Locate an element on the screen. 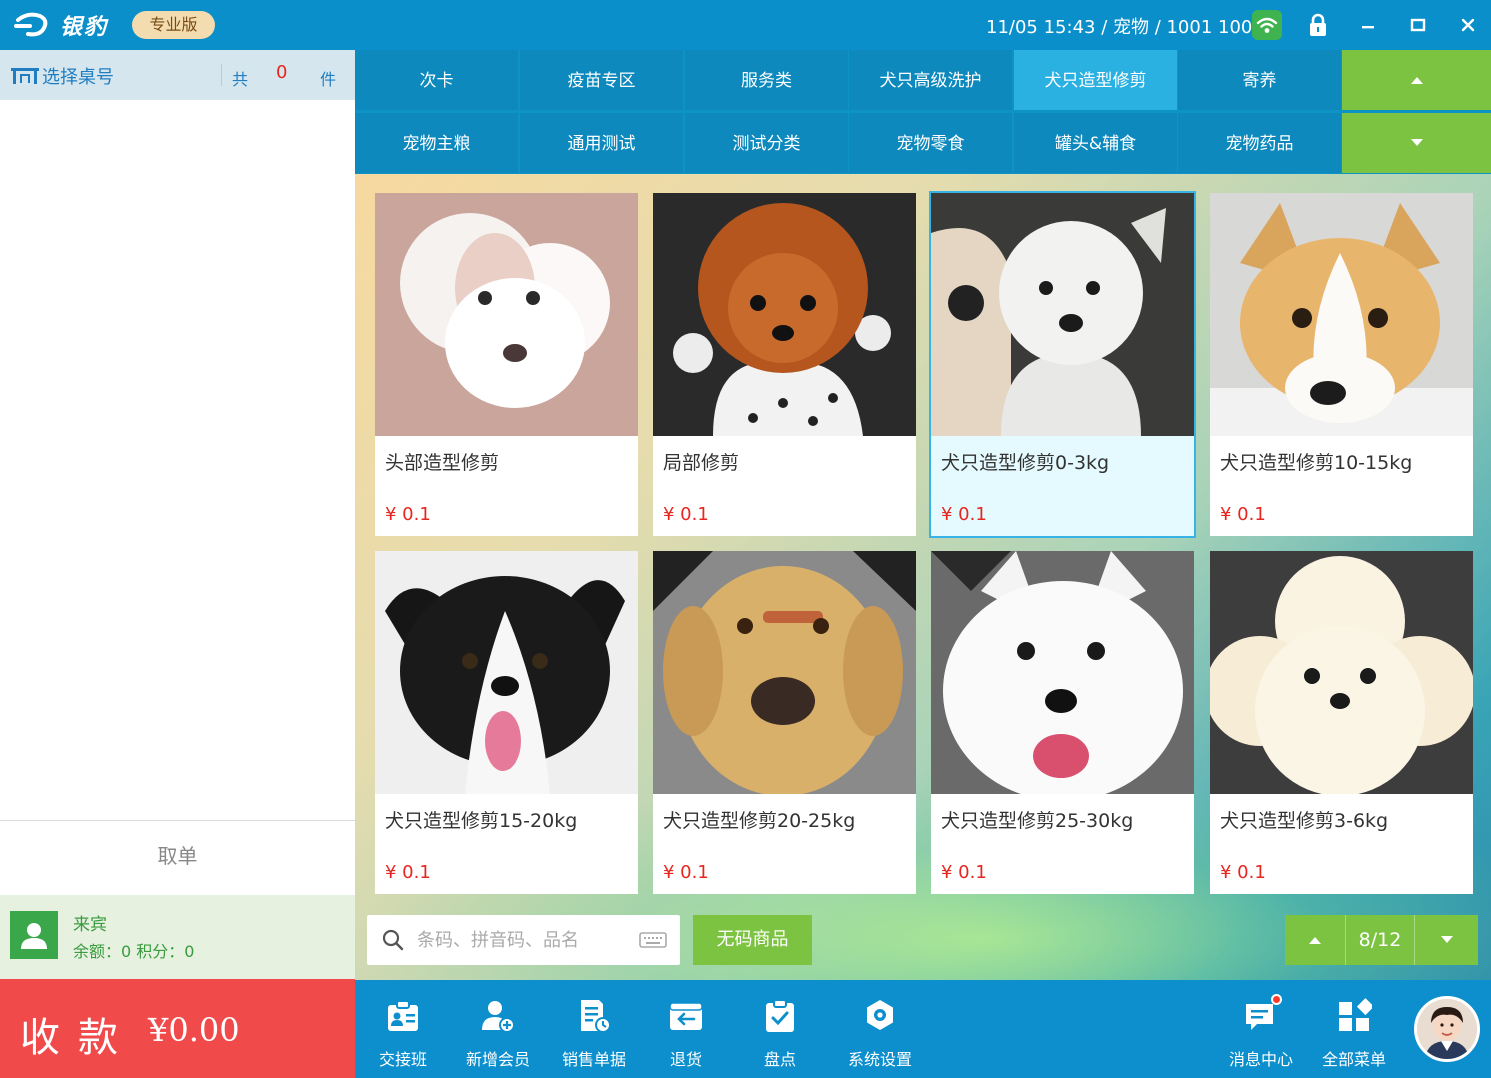 This screenshot has width=1491, height=1078. logo-icon is located at coordinates (31, 24).